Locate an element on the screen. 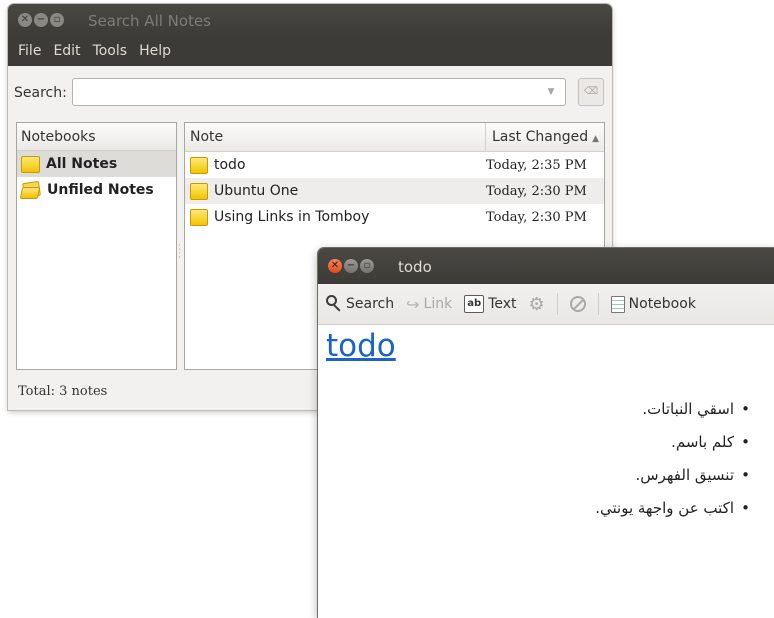 This screenshot has width=774, height=618. notebooks-panel: Notebooks All Notes Unfiled Notes is located at coordinates (96, 246).